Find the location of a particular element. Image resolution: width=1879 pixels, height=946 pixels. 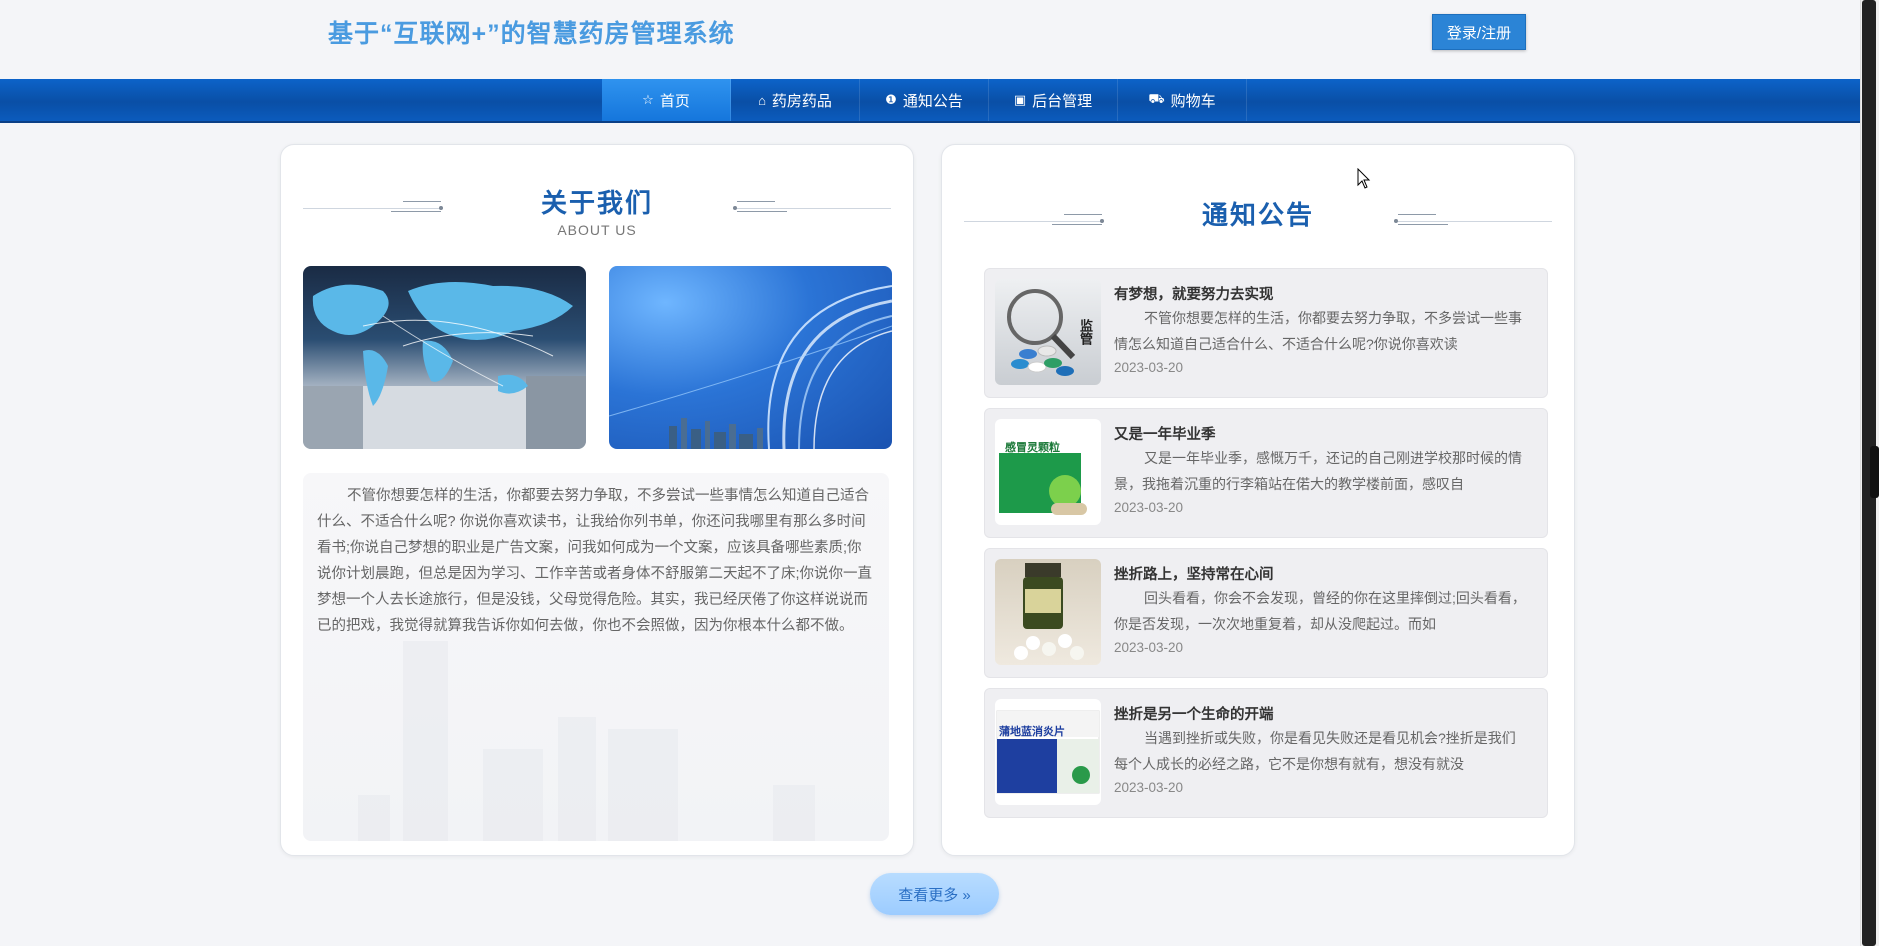

bag-icon: ⌂ is located at coordinates (762, 100).